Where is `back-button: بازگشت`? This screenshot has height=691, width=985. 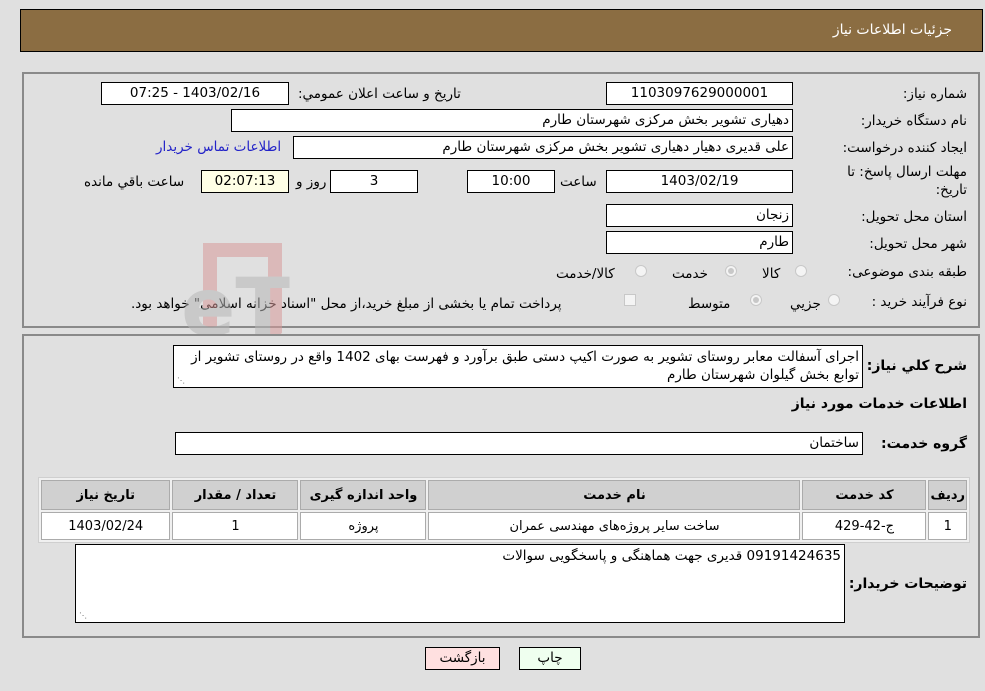 back-button: بازگشت is located at coordinates (462, 658).